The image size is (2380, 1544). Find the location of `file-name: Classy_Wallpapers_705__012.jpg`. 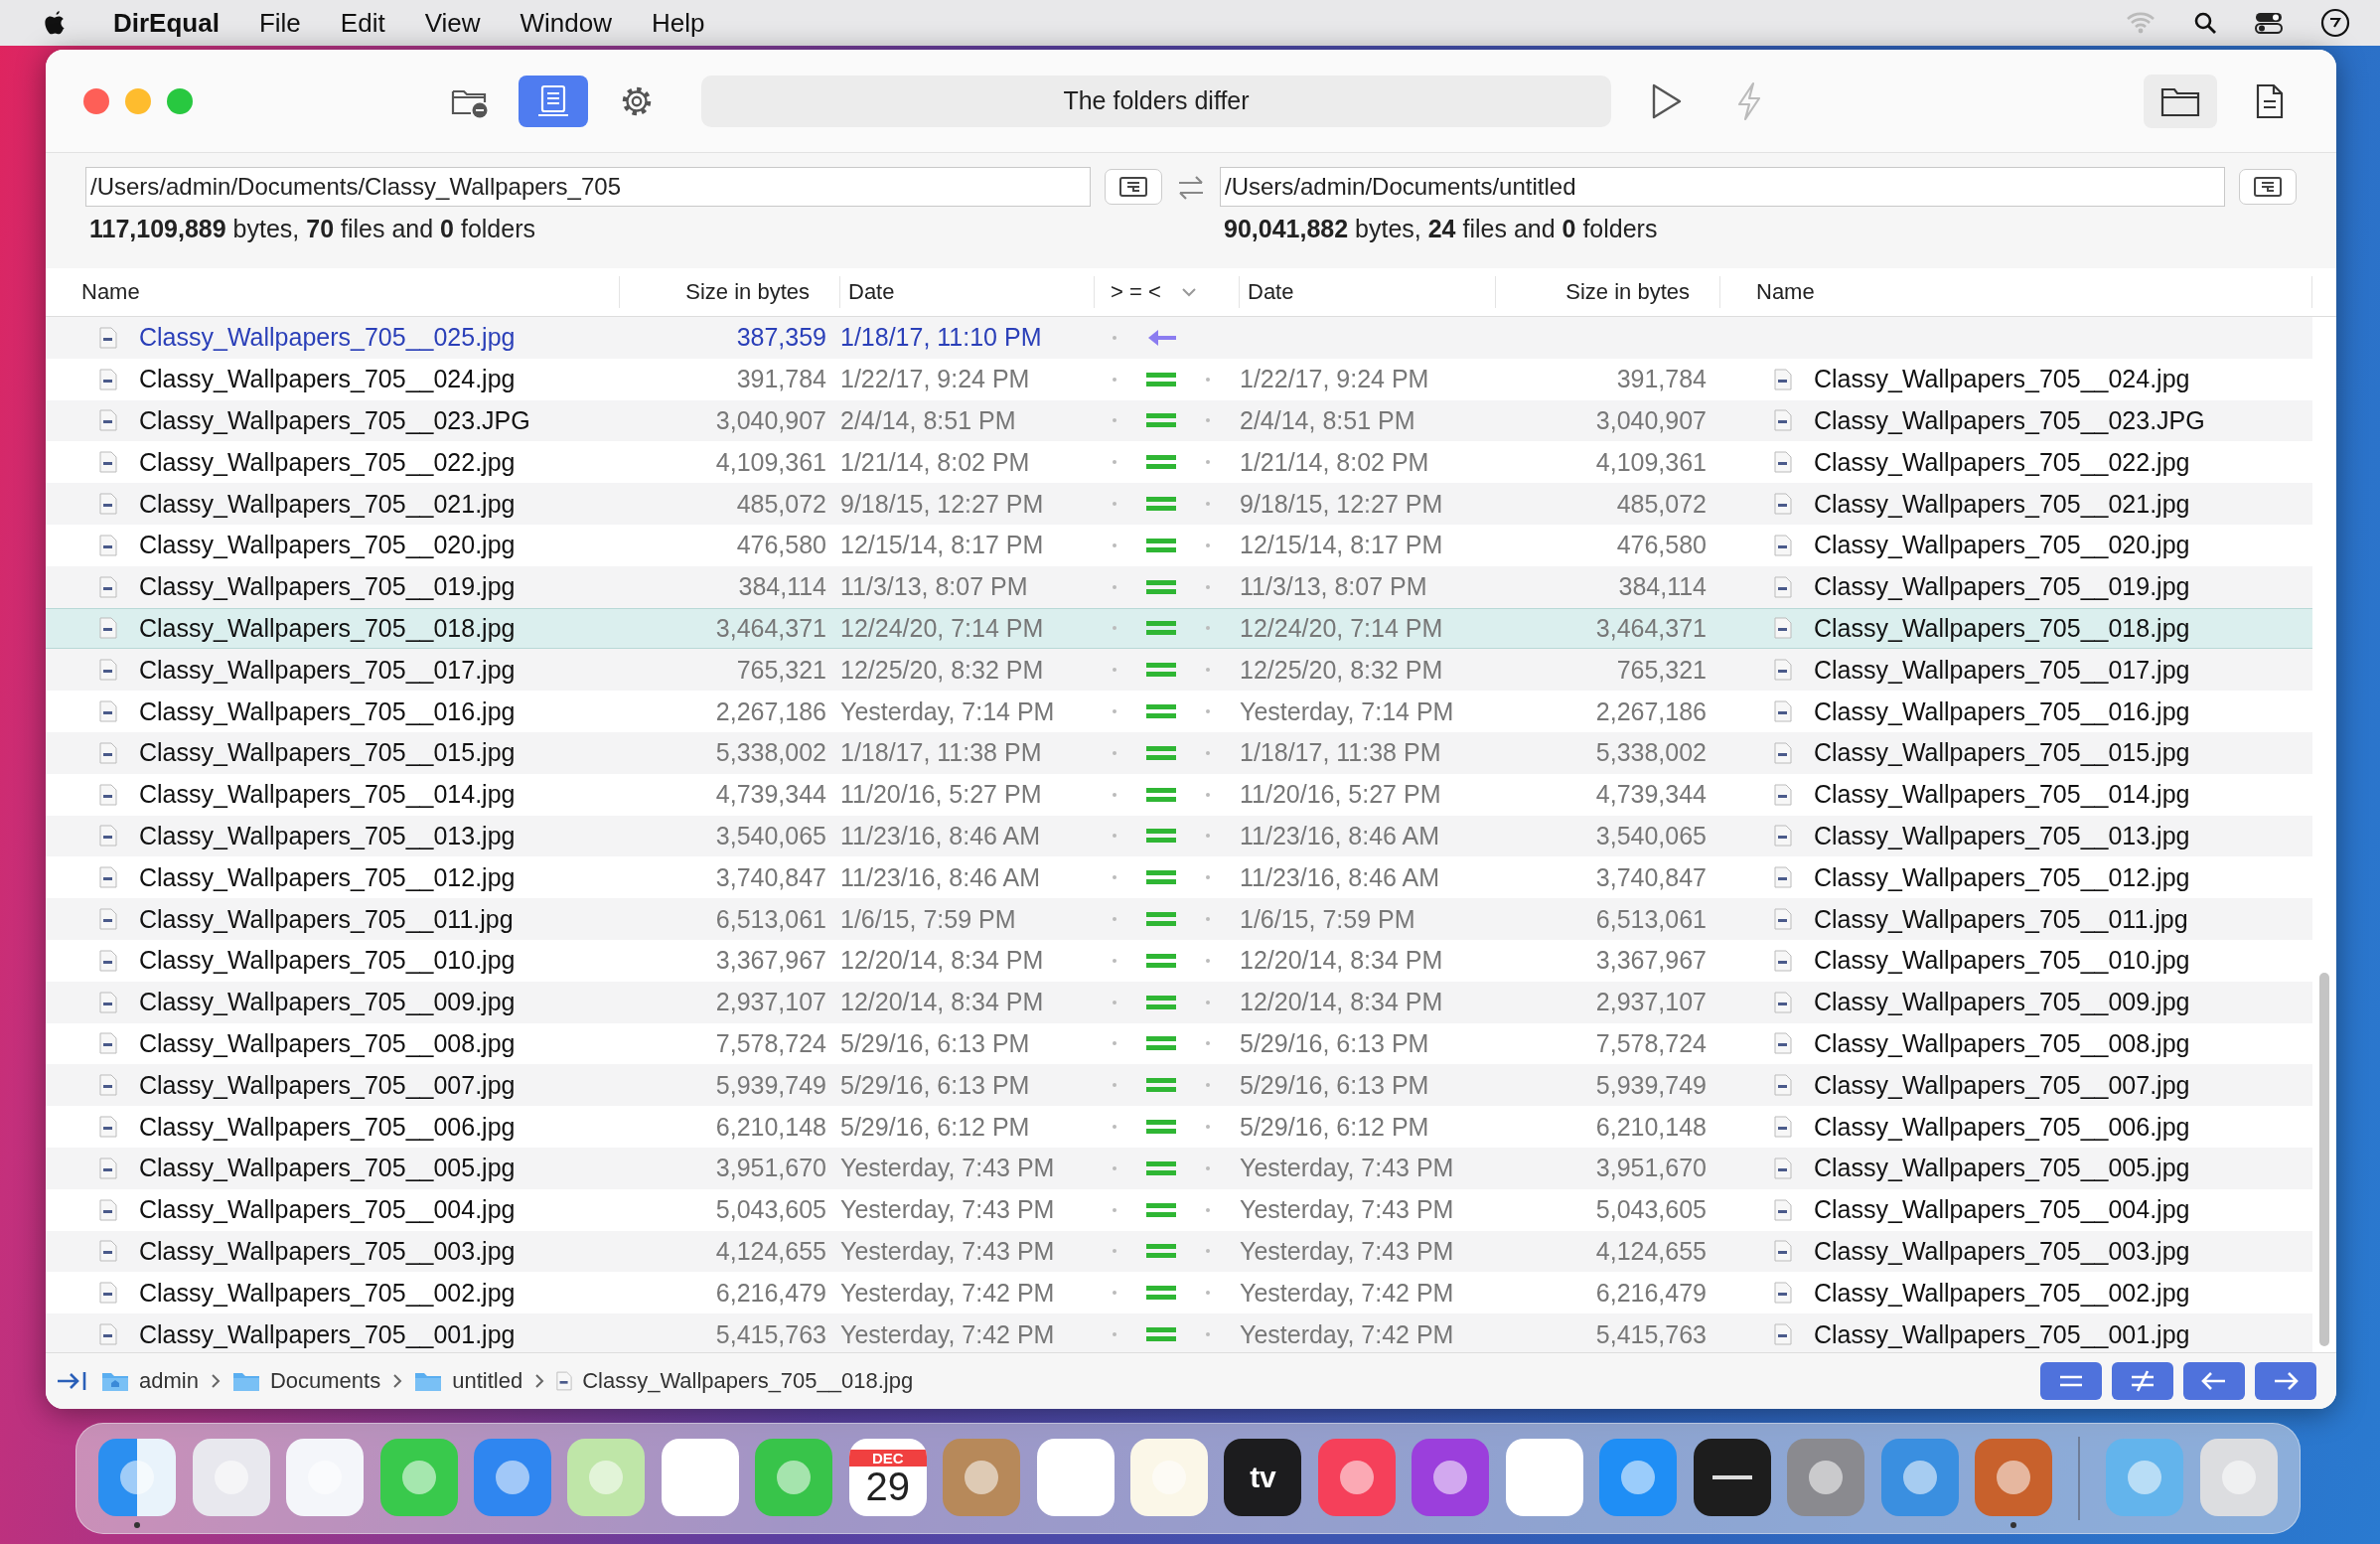

file-name: Classy_Wallpapers_705__012.jpg is located at coordinates (327, 877).